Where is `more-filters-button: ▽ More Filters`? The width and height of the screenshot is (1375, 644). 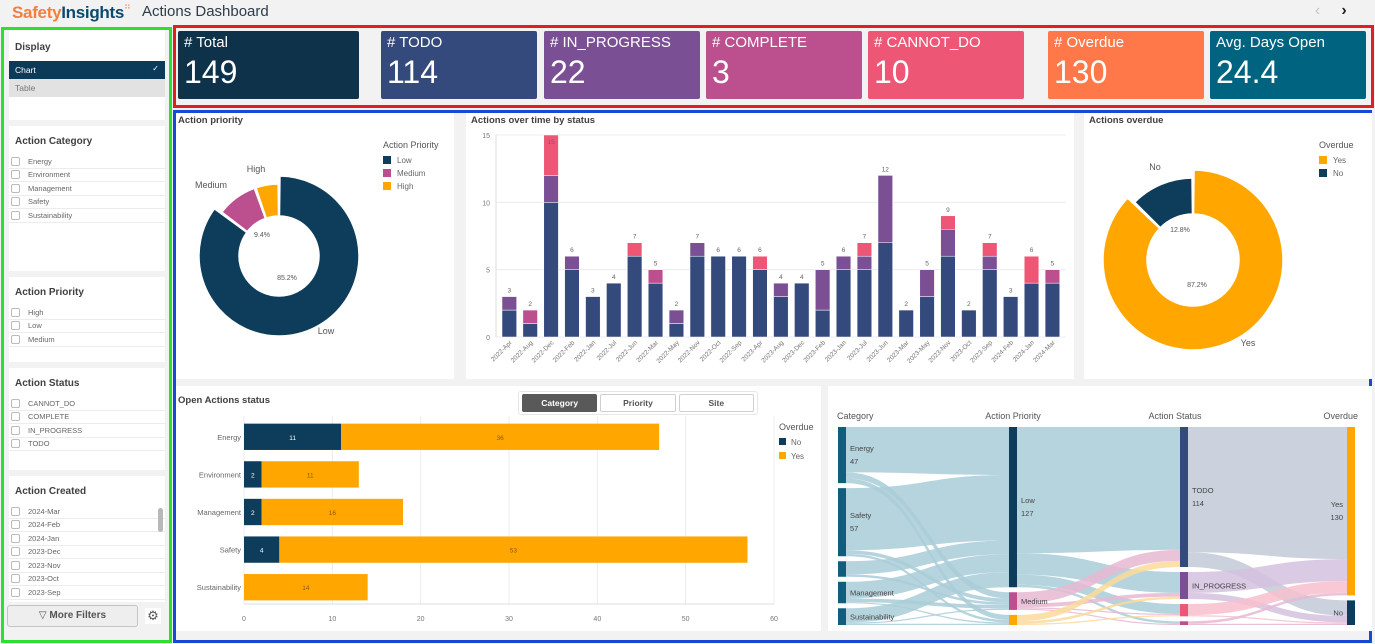
more-filters-button: ▽ More Filters is located at coordinates (72, 616).